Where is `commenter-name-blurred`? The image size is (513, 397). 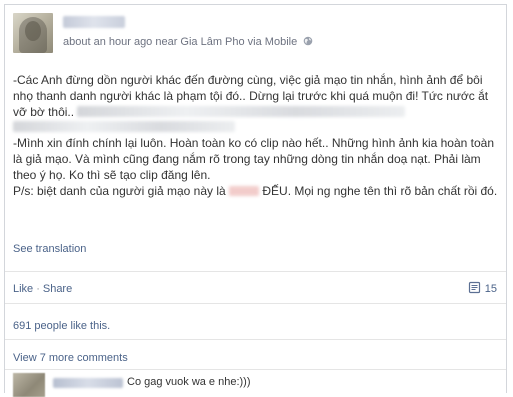 commenter-name-blurred is located at coordinates (88, 383).